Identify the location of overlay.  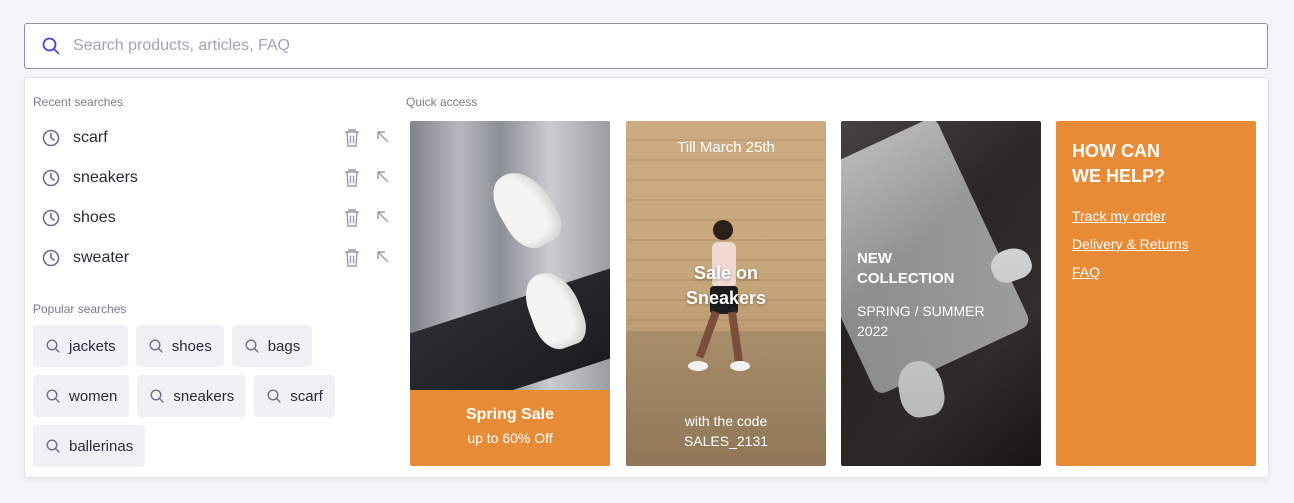
(941, 293).